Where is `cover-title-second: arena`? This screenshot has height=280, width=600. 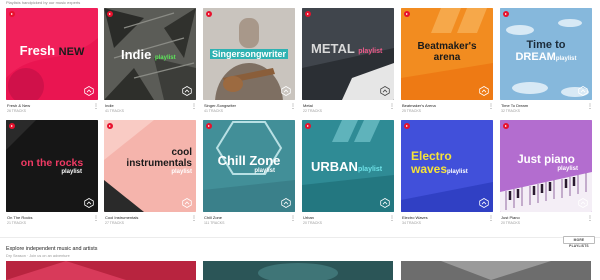
cover-title-second: arena is located at coordinates (447, 57).